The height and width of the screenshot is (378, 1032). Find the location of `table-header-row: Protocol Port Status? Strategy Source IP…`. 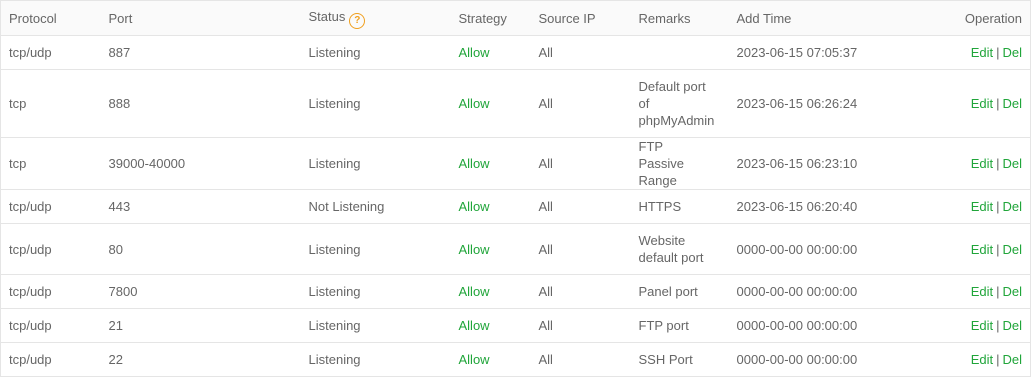

table-header-row: Protocol Port Status? Strategy Source IP… is located at coordinates (515, 18).